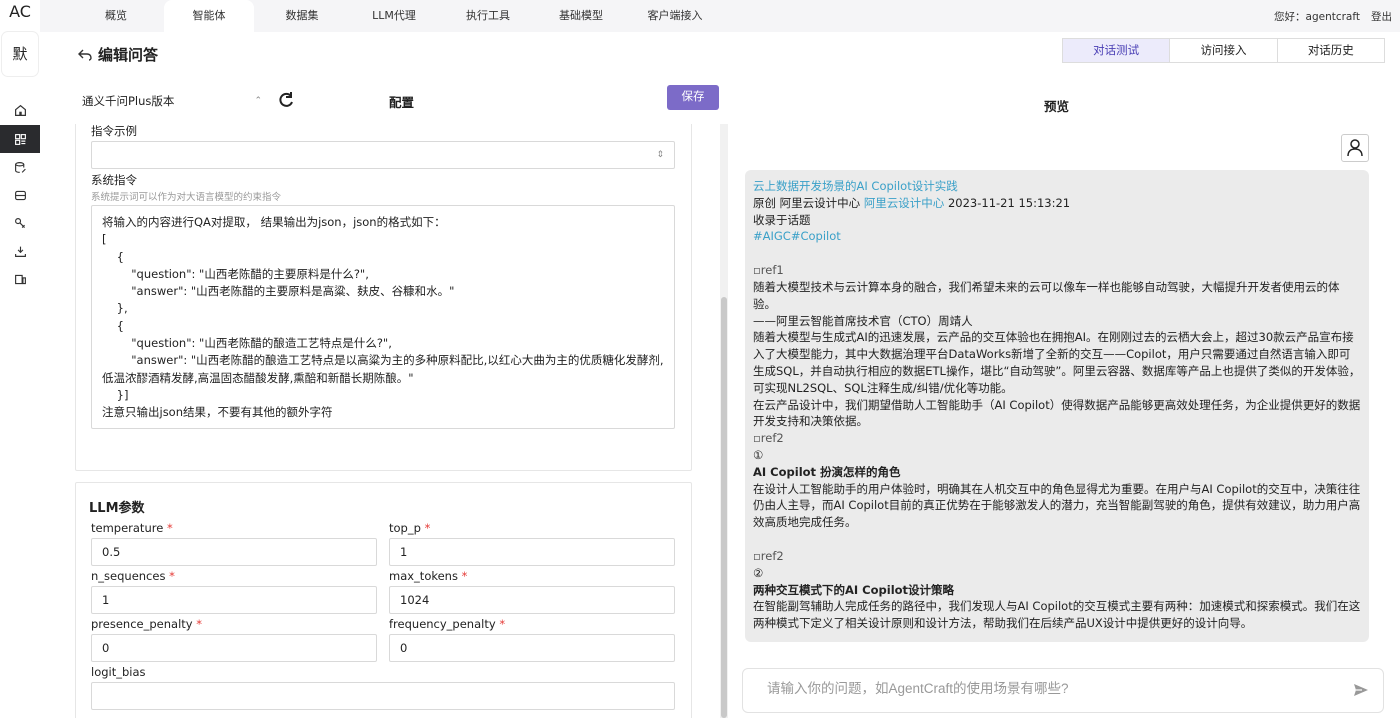  I want to click on user-avatar-button, so click(1355, 148).